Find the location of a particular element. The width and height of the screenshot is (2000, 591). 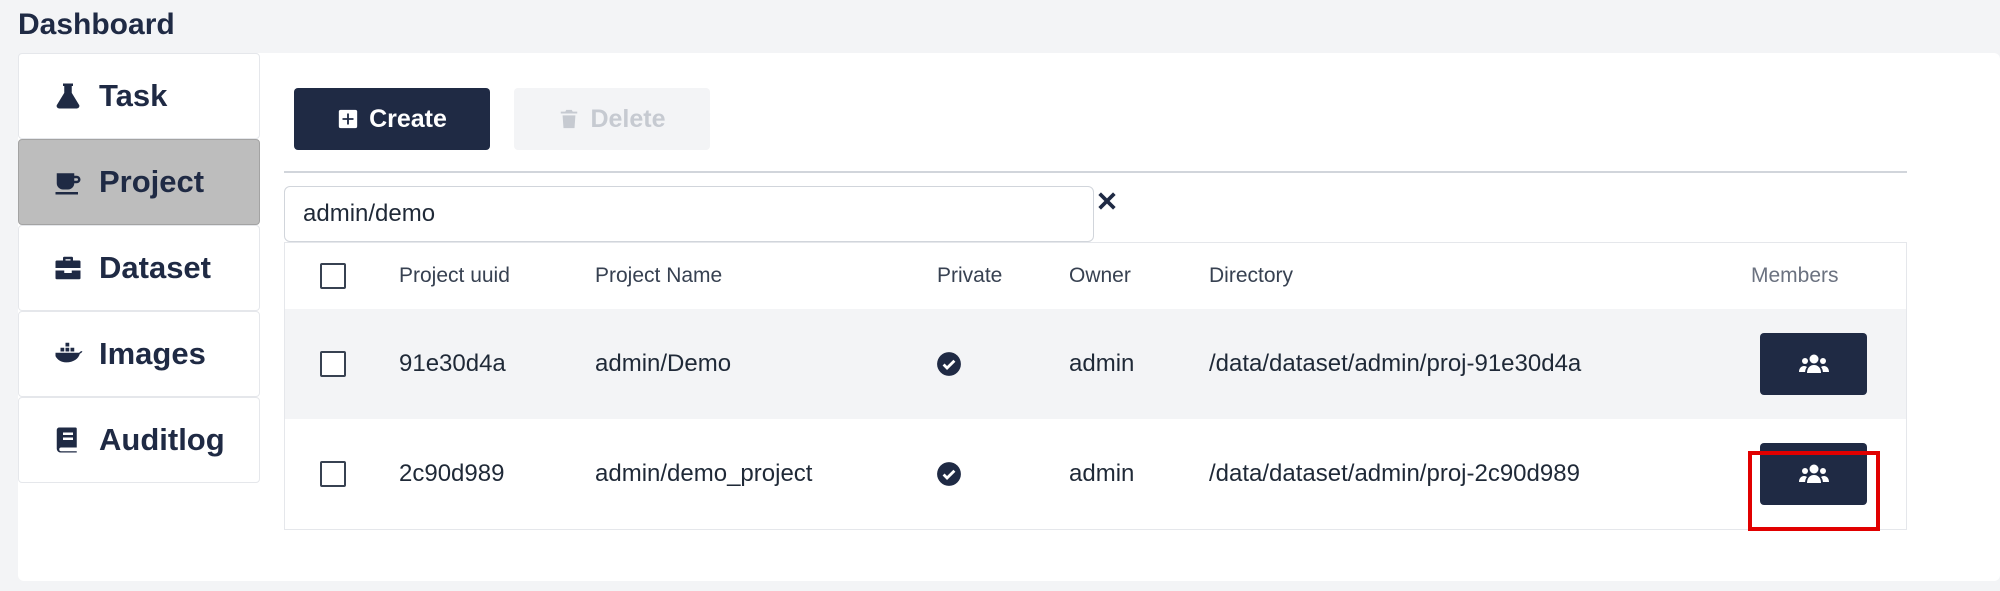

sidebar-item-images: Images is located at coordinates (139, 354).